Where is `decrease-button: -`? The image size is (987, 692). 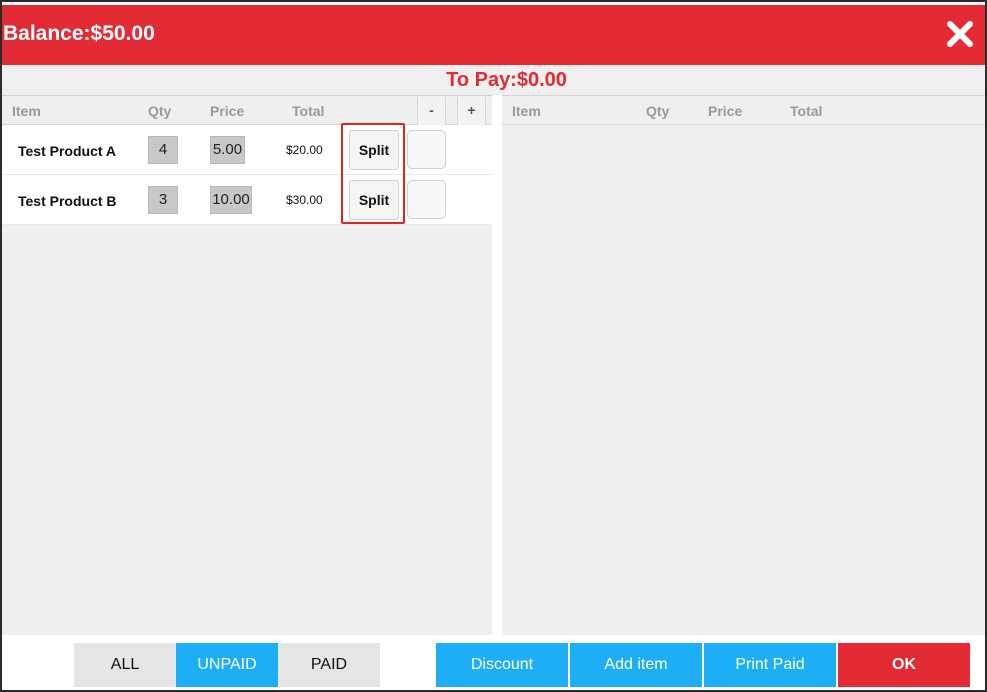
decrease-button: - is located at coordinates (431, 111).